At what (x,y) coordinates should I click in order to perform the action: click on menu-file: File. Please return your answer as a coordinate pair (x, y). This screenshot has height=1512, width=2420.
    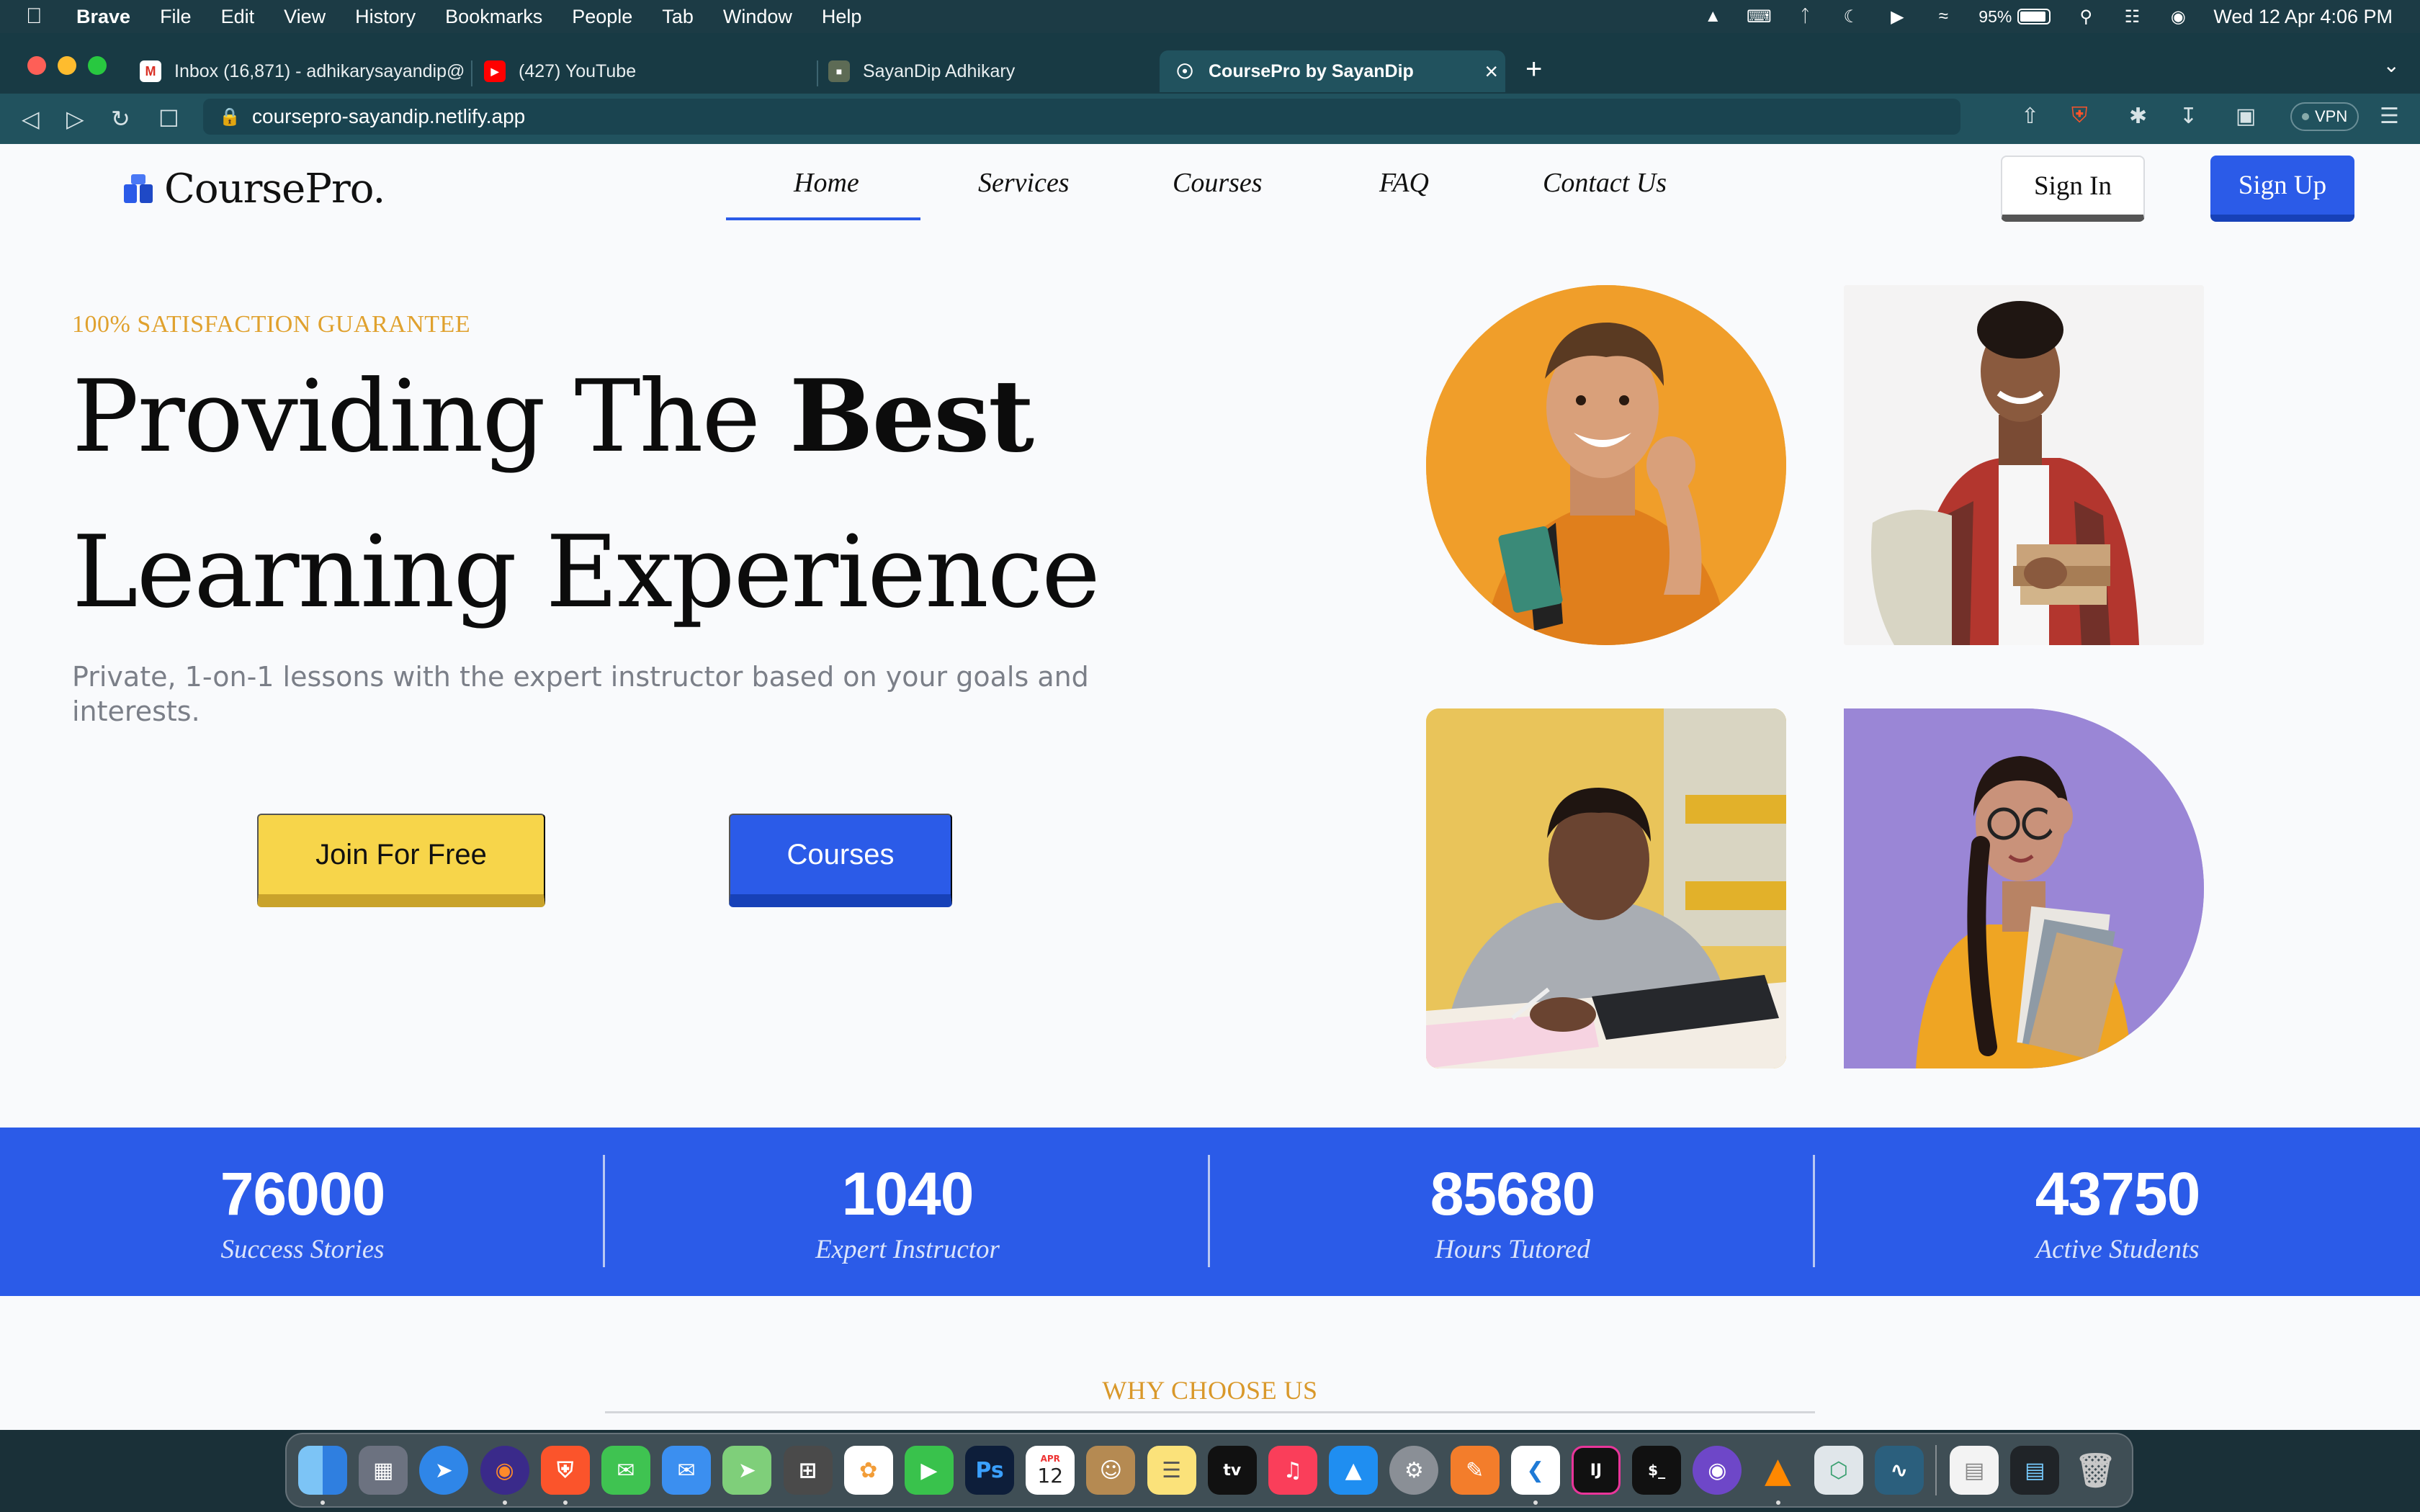
    Looking at the image, I should click on (176, 17).